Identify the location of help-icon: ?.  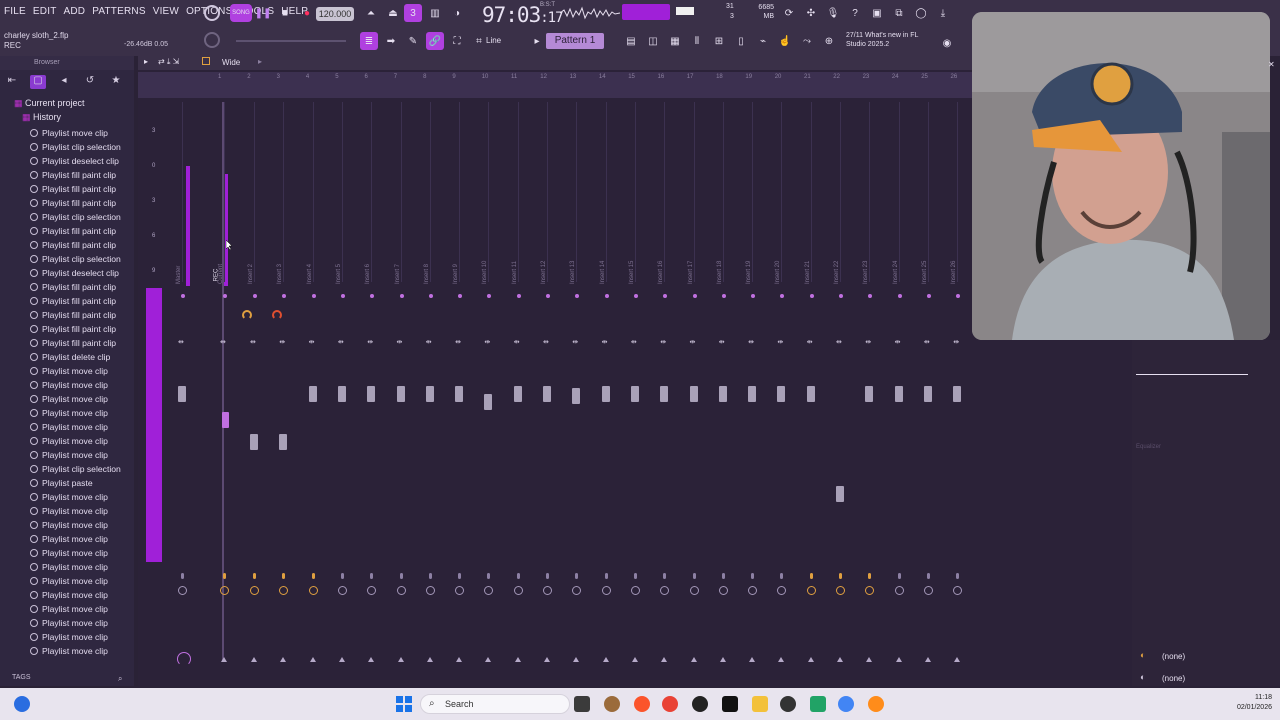
(855, 13).